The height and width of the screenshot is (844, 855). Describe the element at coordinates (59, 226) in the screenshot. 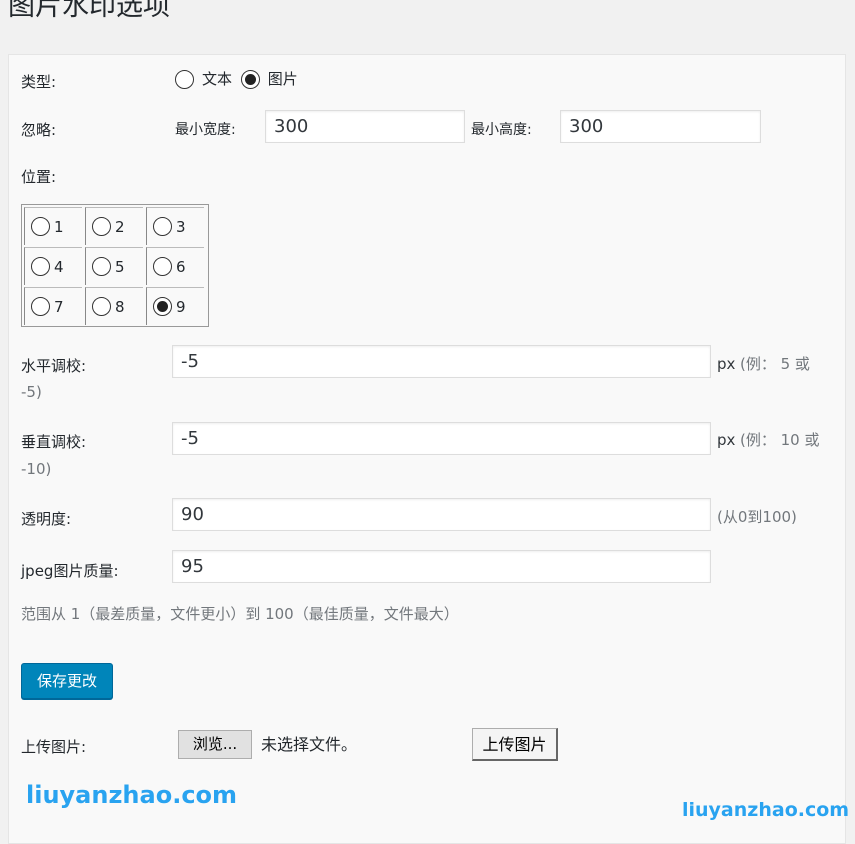

I see `position-cell-label: 1` at that location.